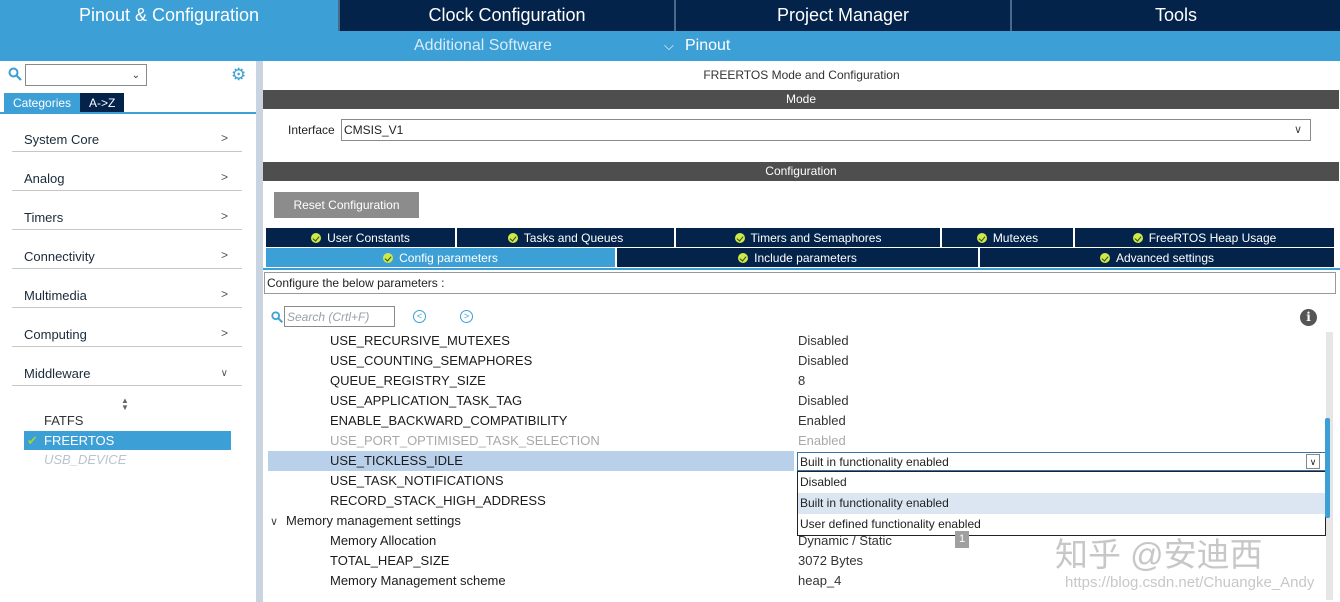 The image size is (1340, 602). What do you see at coordinates (1157, 257) in the screenshot?
I see `tab-advanced-settings: Advanced settings` at bounding box center [1157, 257].